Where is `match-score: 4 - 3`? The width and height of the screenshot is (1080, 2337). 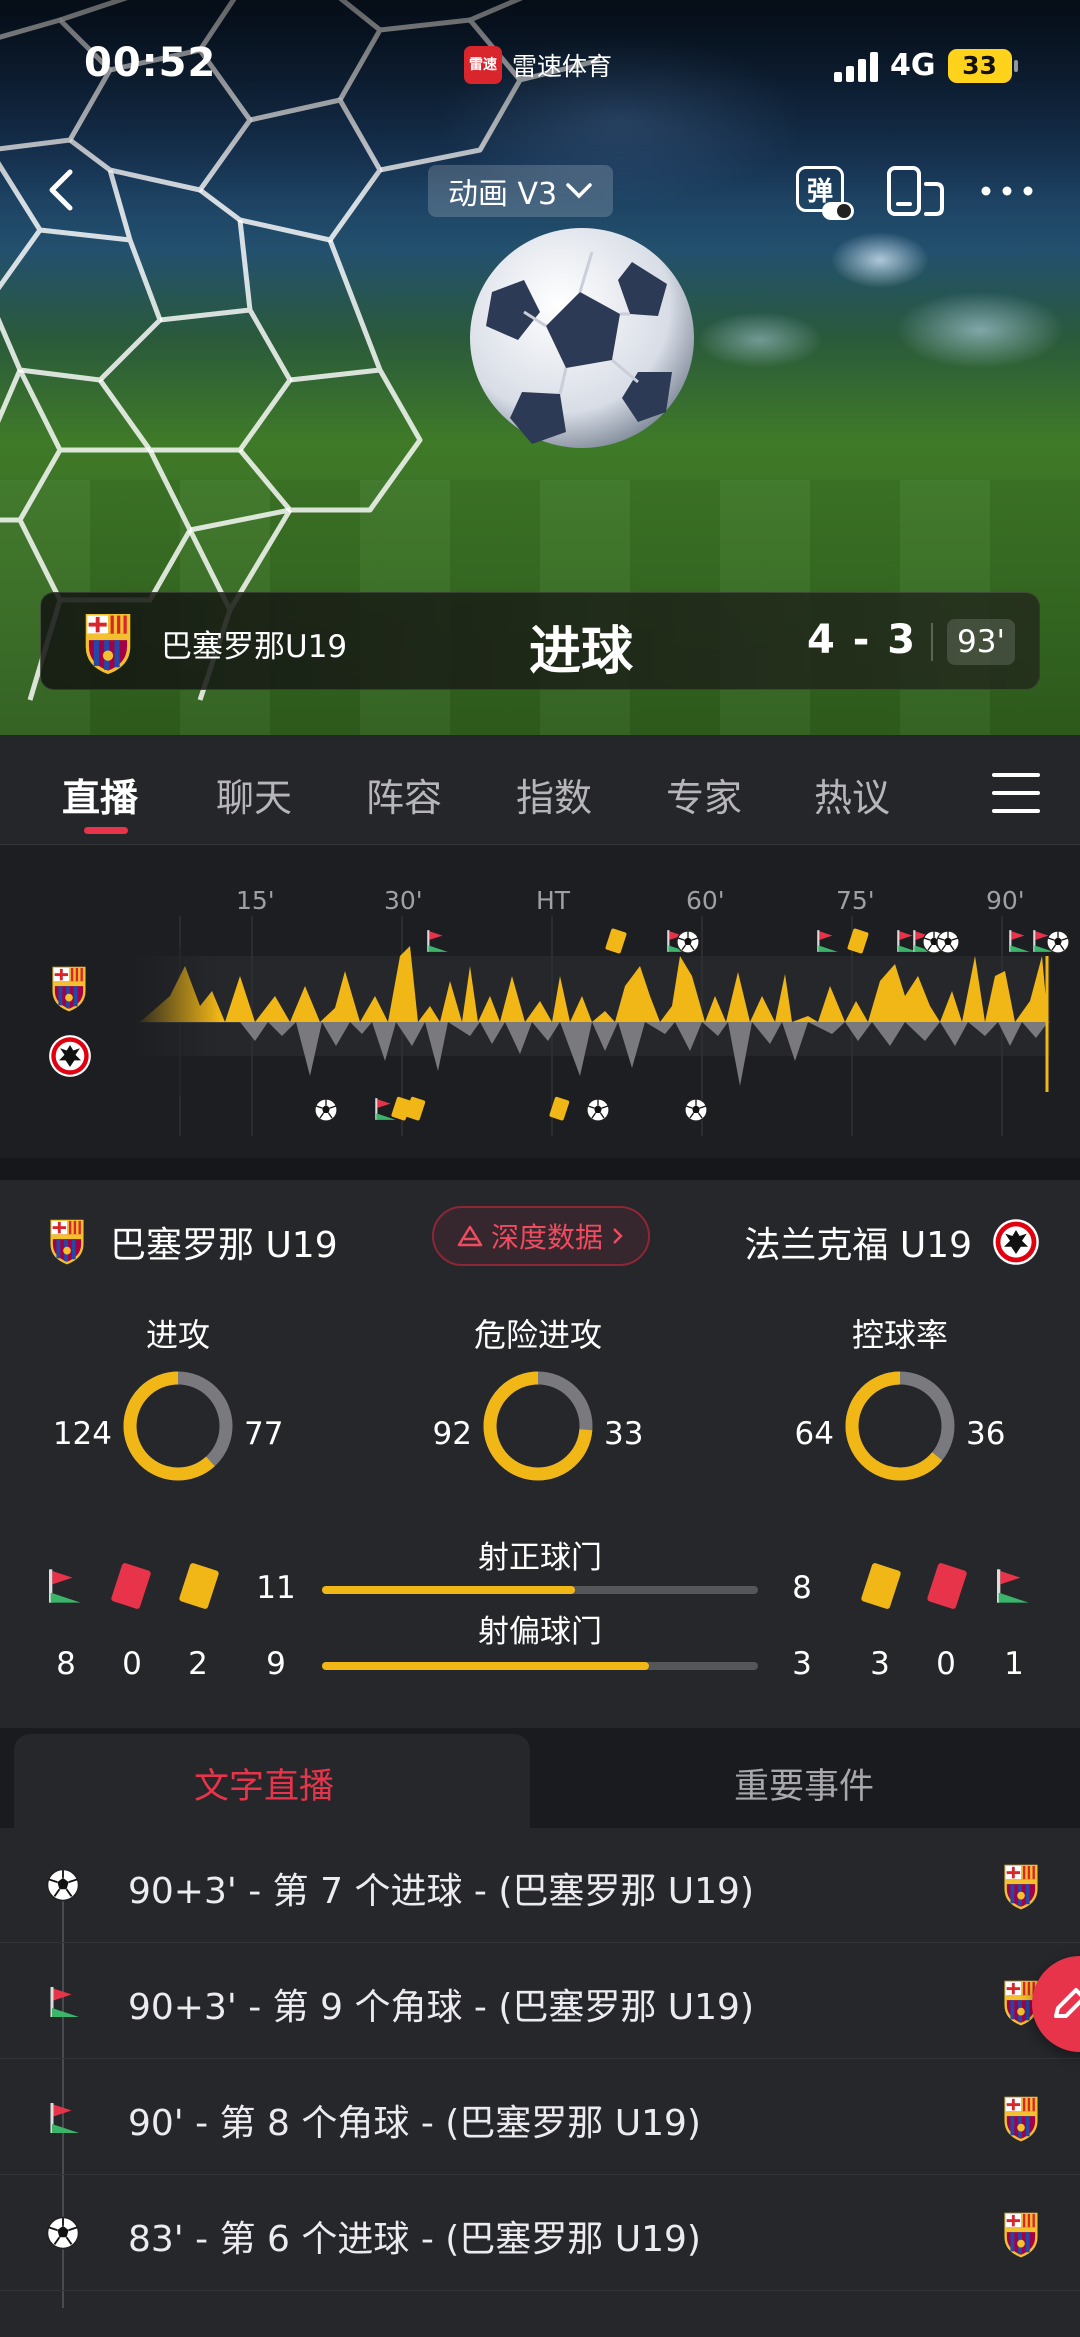
match-score: 4 - 3 is located at coordinates (862, 640).